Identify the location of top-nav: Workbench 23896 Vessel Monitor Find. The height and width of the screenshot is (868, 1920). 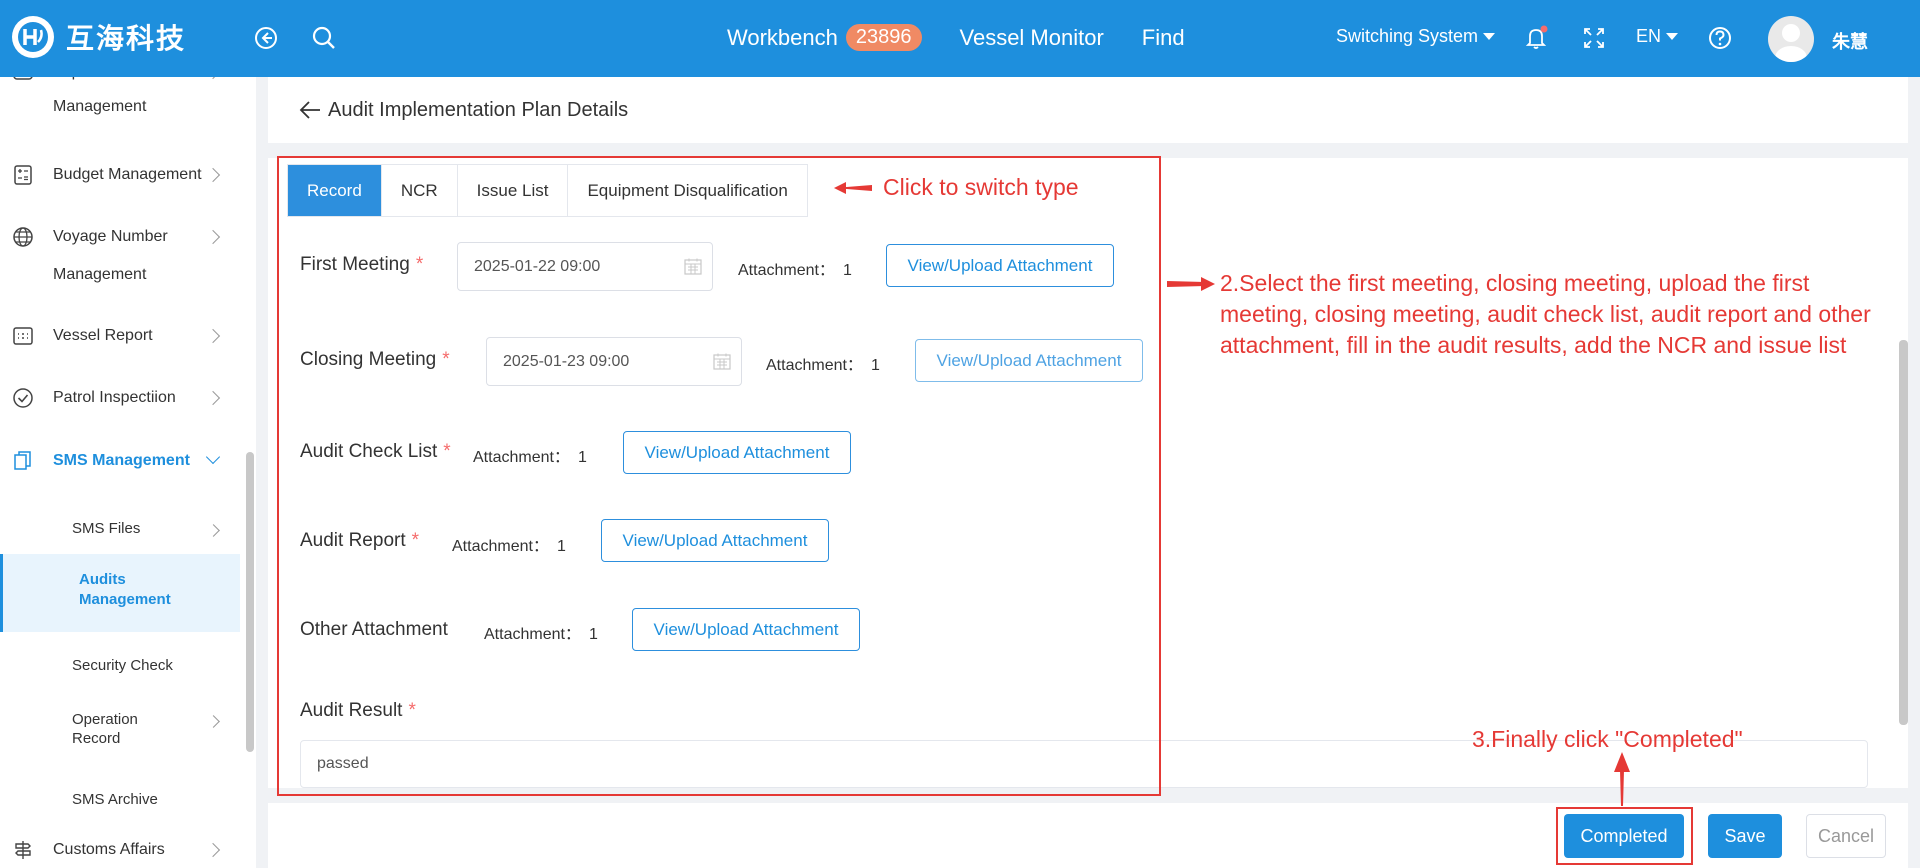
(975, 37).